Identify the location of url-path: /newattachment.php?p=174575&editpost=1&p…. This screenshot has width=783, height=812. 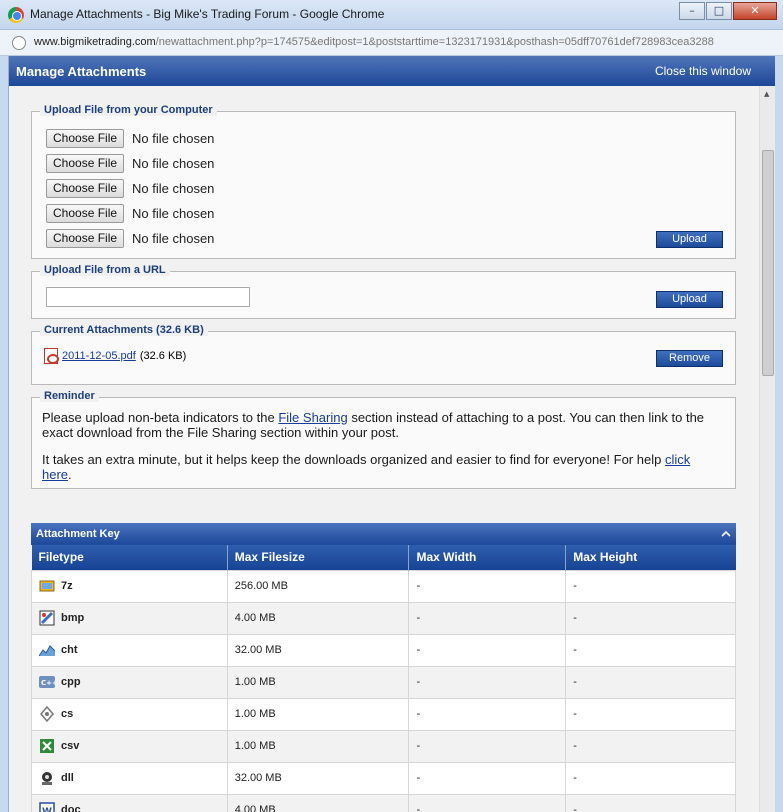
(434, 42).